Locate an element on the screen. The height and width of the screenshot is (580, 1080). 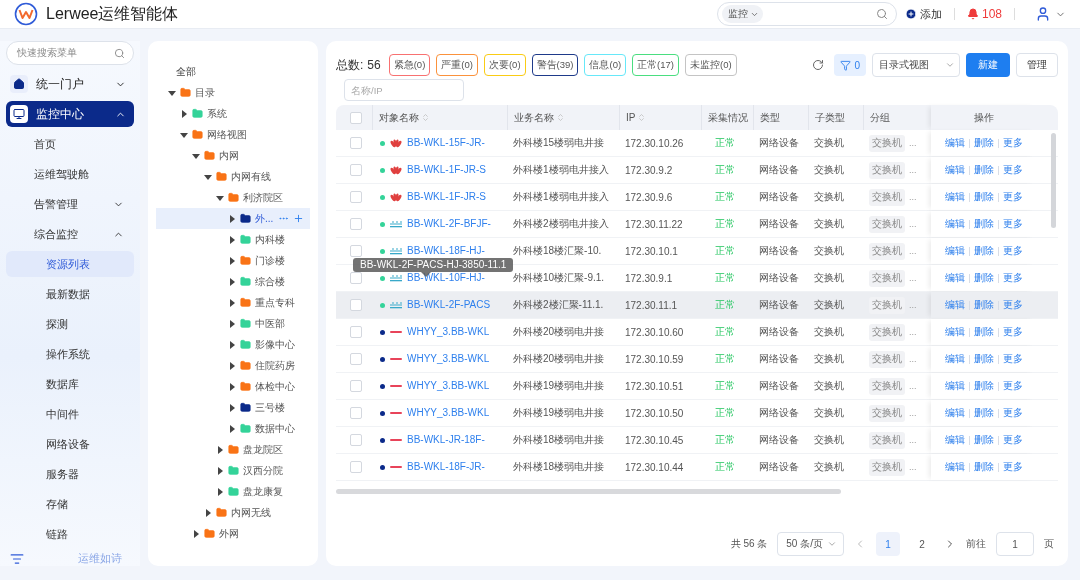
tree-item: 综合楼 is located at coordinates (233, 281).